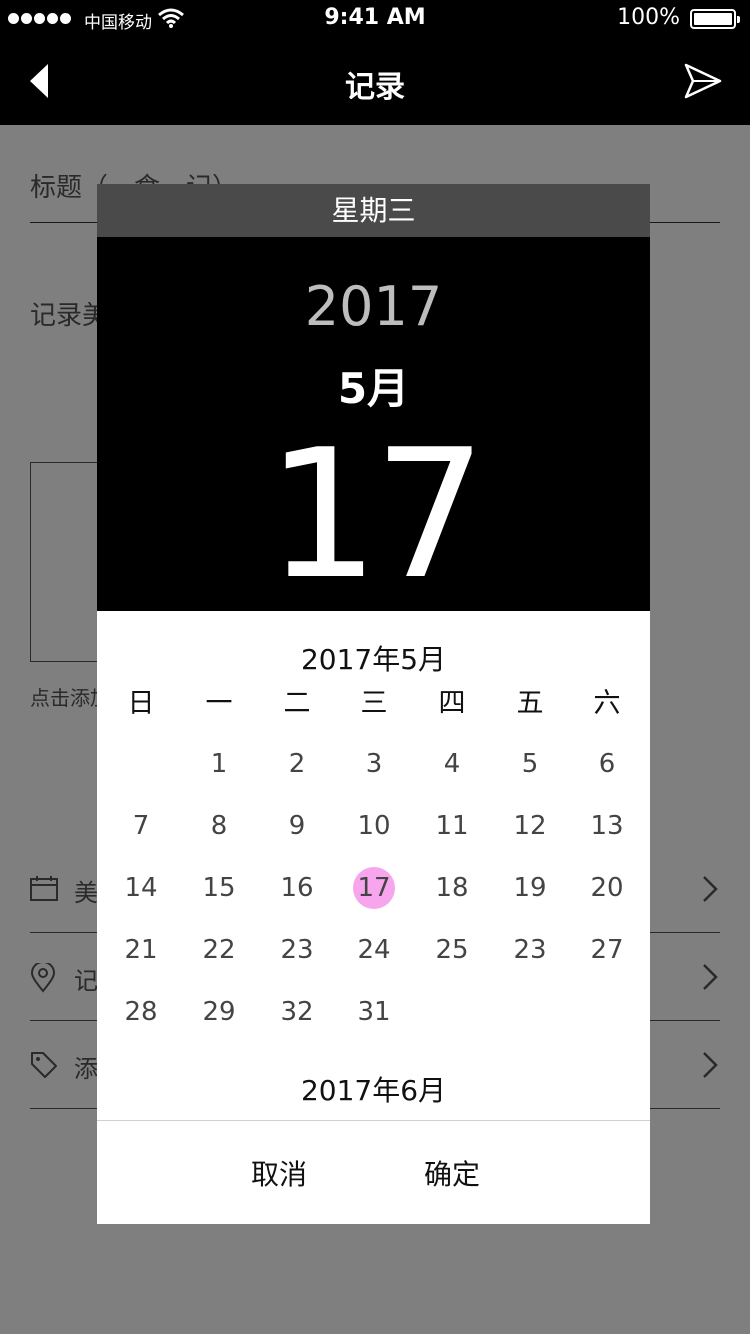 This screenshot has width=750, height=1334. Describe the element at coordinates (374, 826) in the screenshot. I see `calendar-day: 10` at that location.